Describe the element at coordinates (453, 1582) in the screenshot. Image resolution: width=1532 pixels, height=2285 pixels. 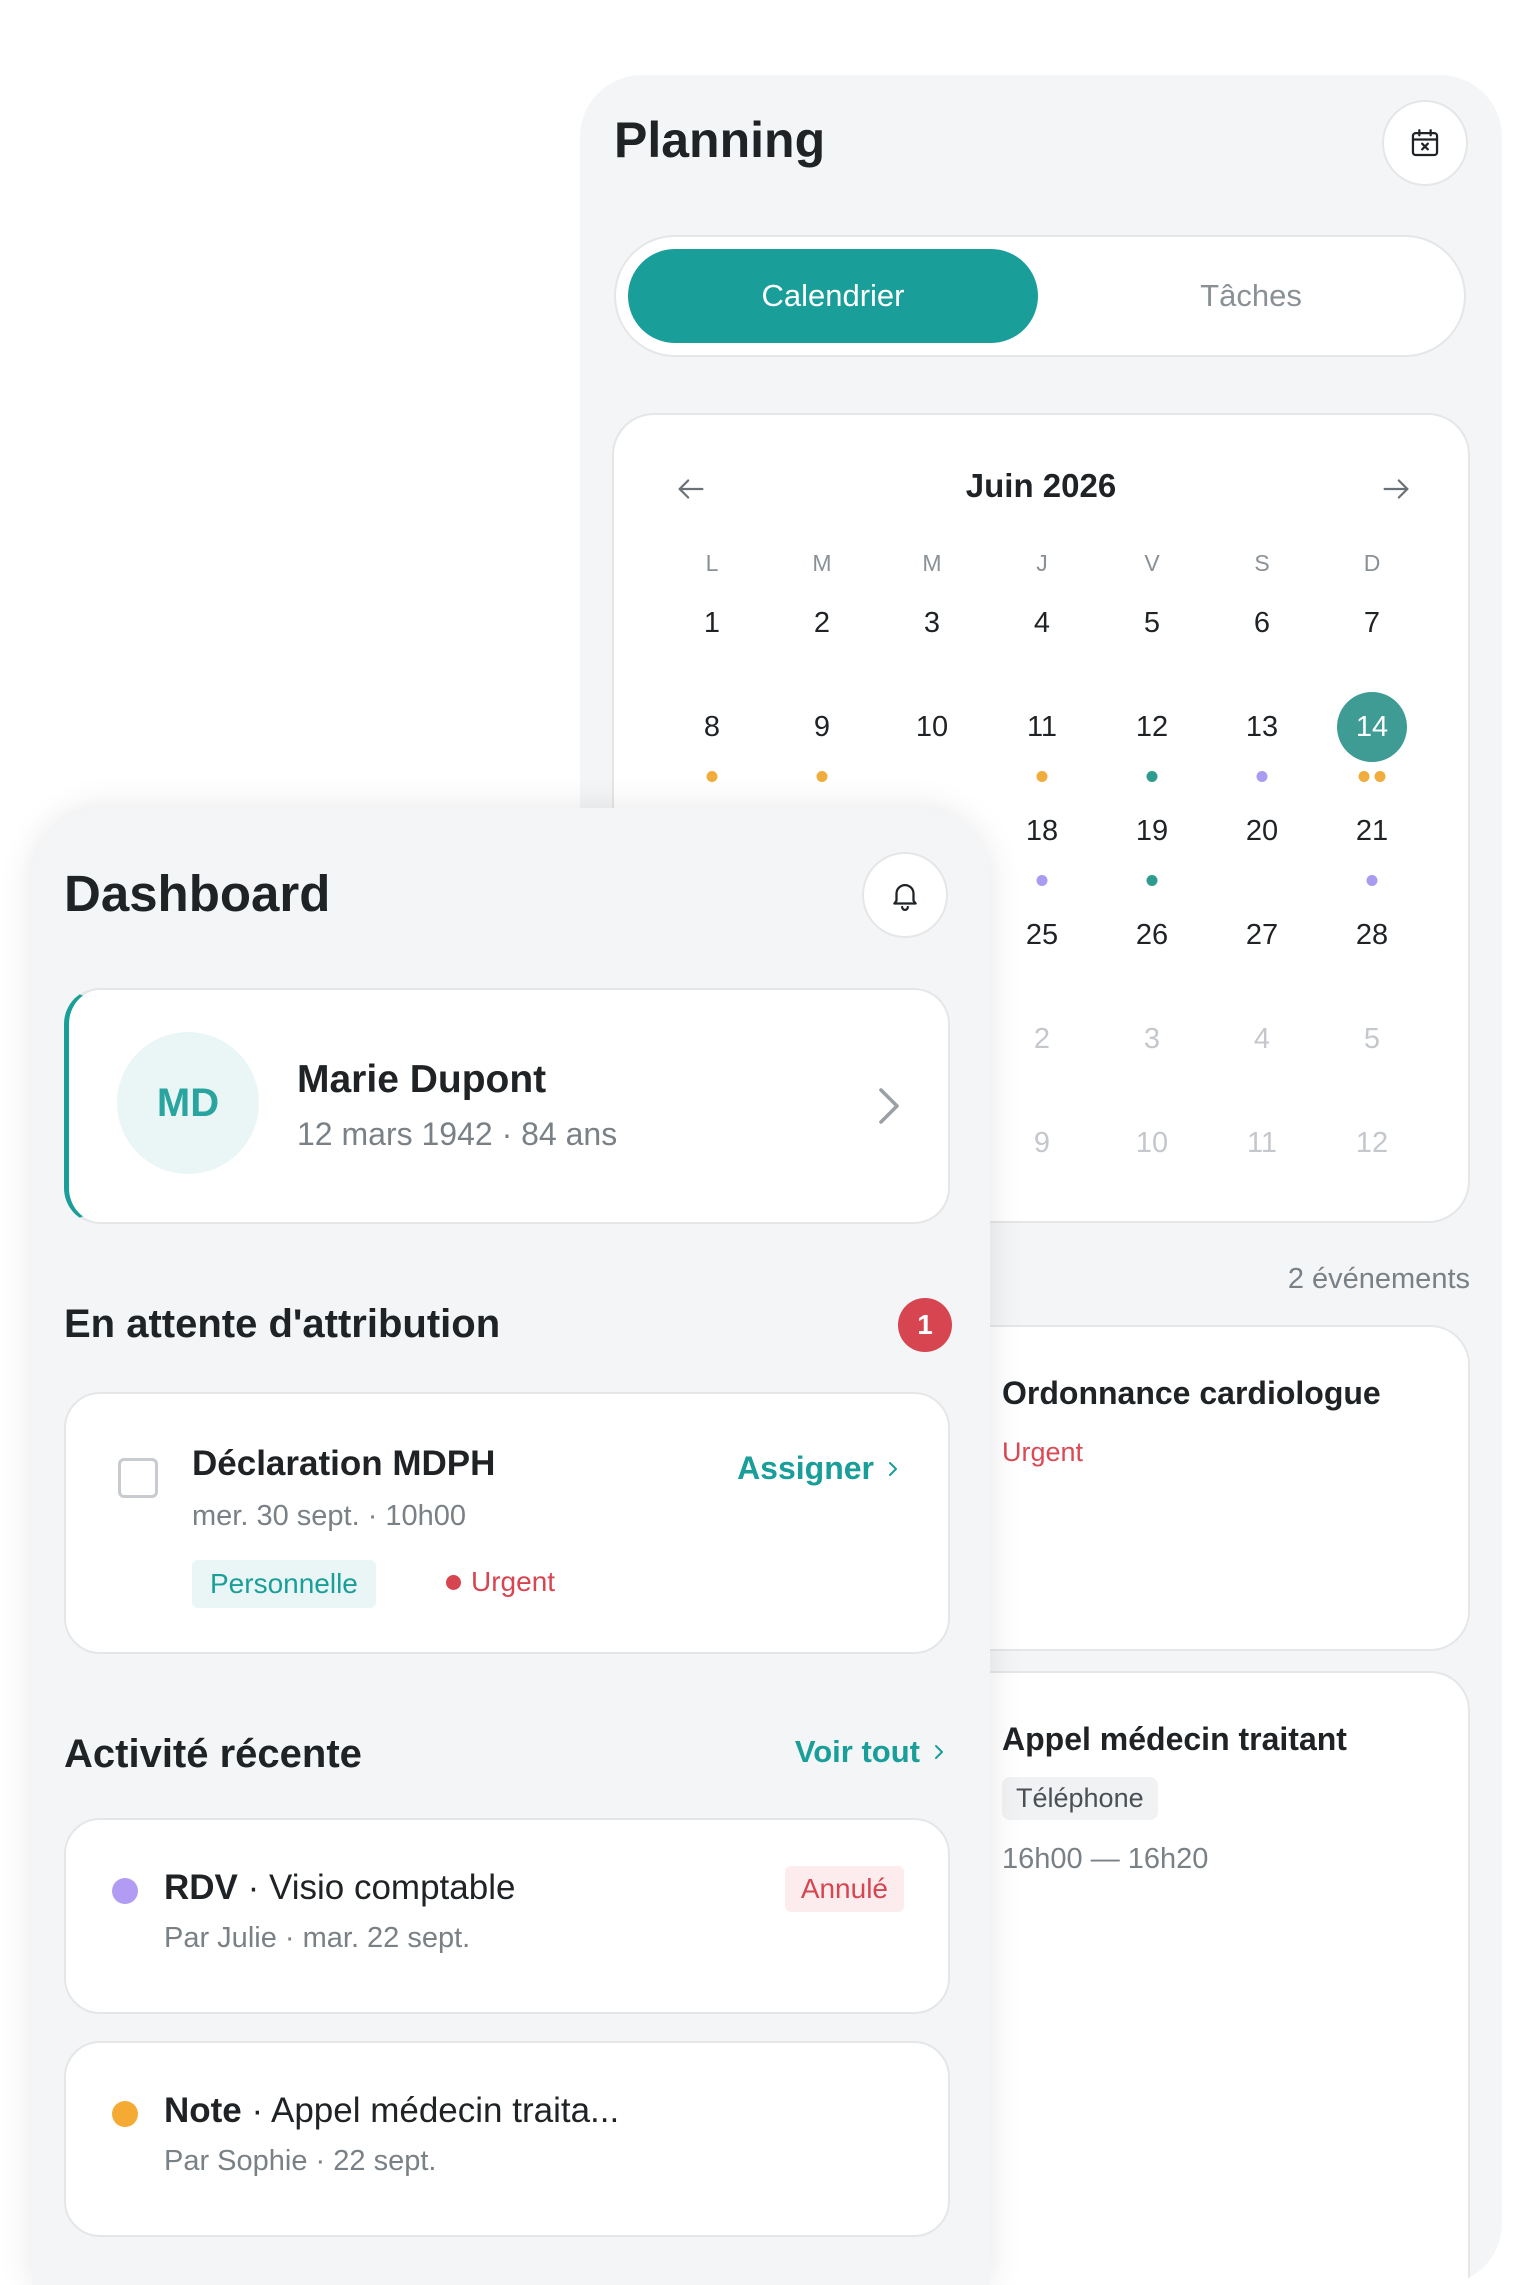
I see `priority-dot` at that location.